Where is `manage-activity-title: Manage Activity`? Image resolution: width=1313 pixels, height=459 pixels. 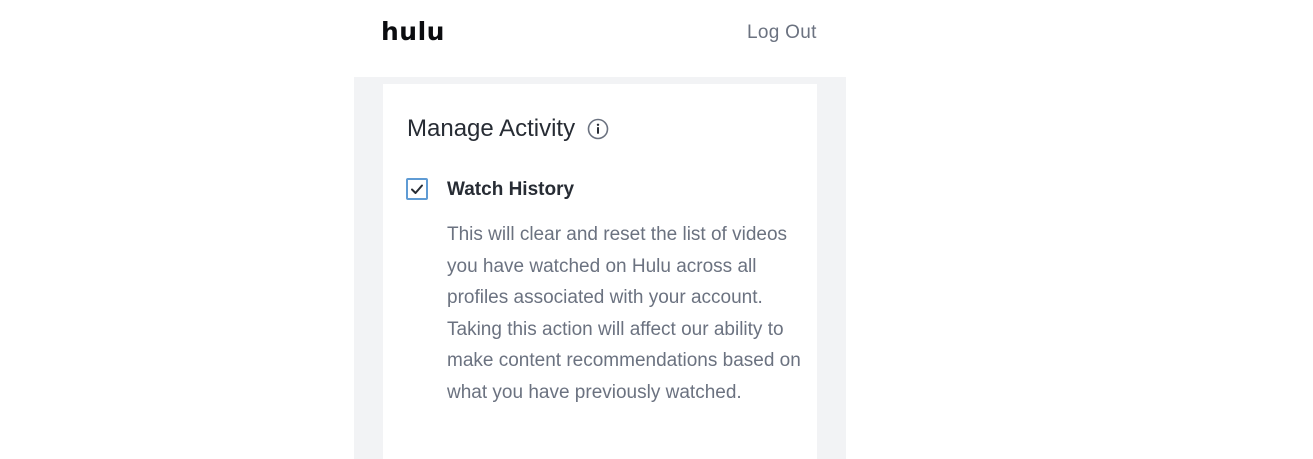 manage-activity-title: Manage Activity is located at coordinates (491, 128).